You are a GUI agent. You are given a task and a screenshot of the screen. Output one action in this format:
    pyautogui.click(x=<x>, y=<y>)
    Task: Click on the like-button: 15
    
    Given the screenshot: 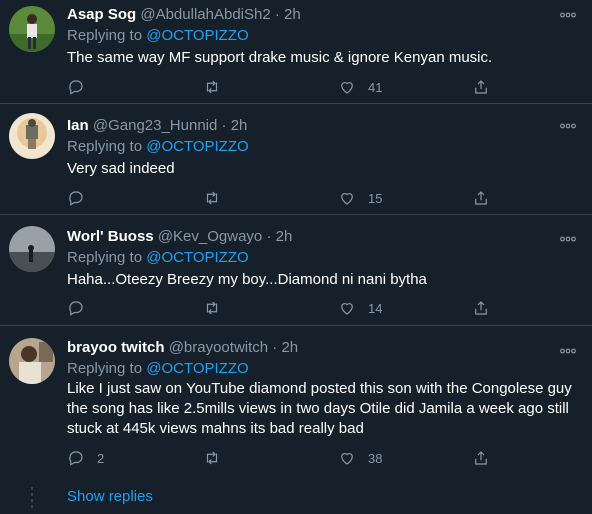 What is the action you would take?
    pyautogui.click(x=360, y=198)
    